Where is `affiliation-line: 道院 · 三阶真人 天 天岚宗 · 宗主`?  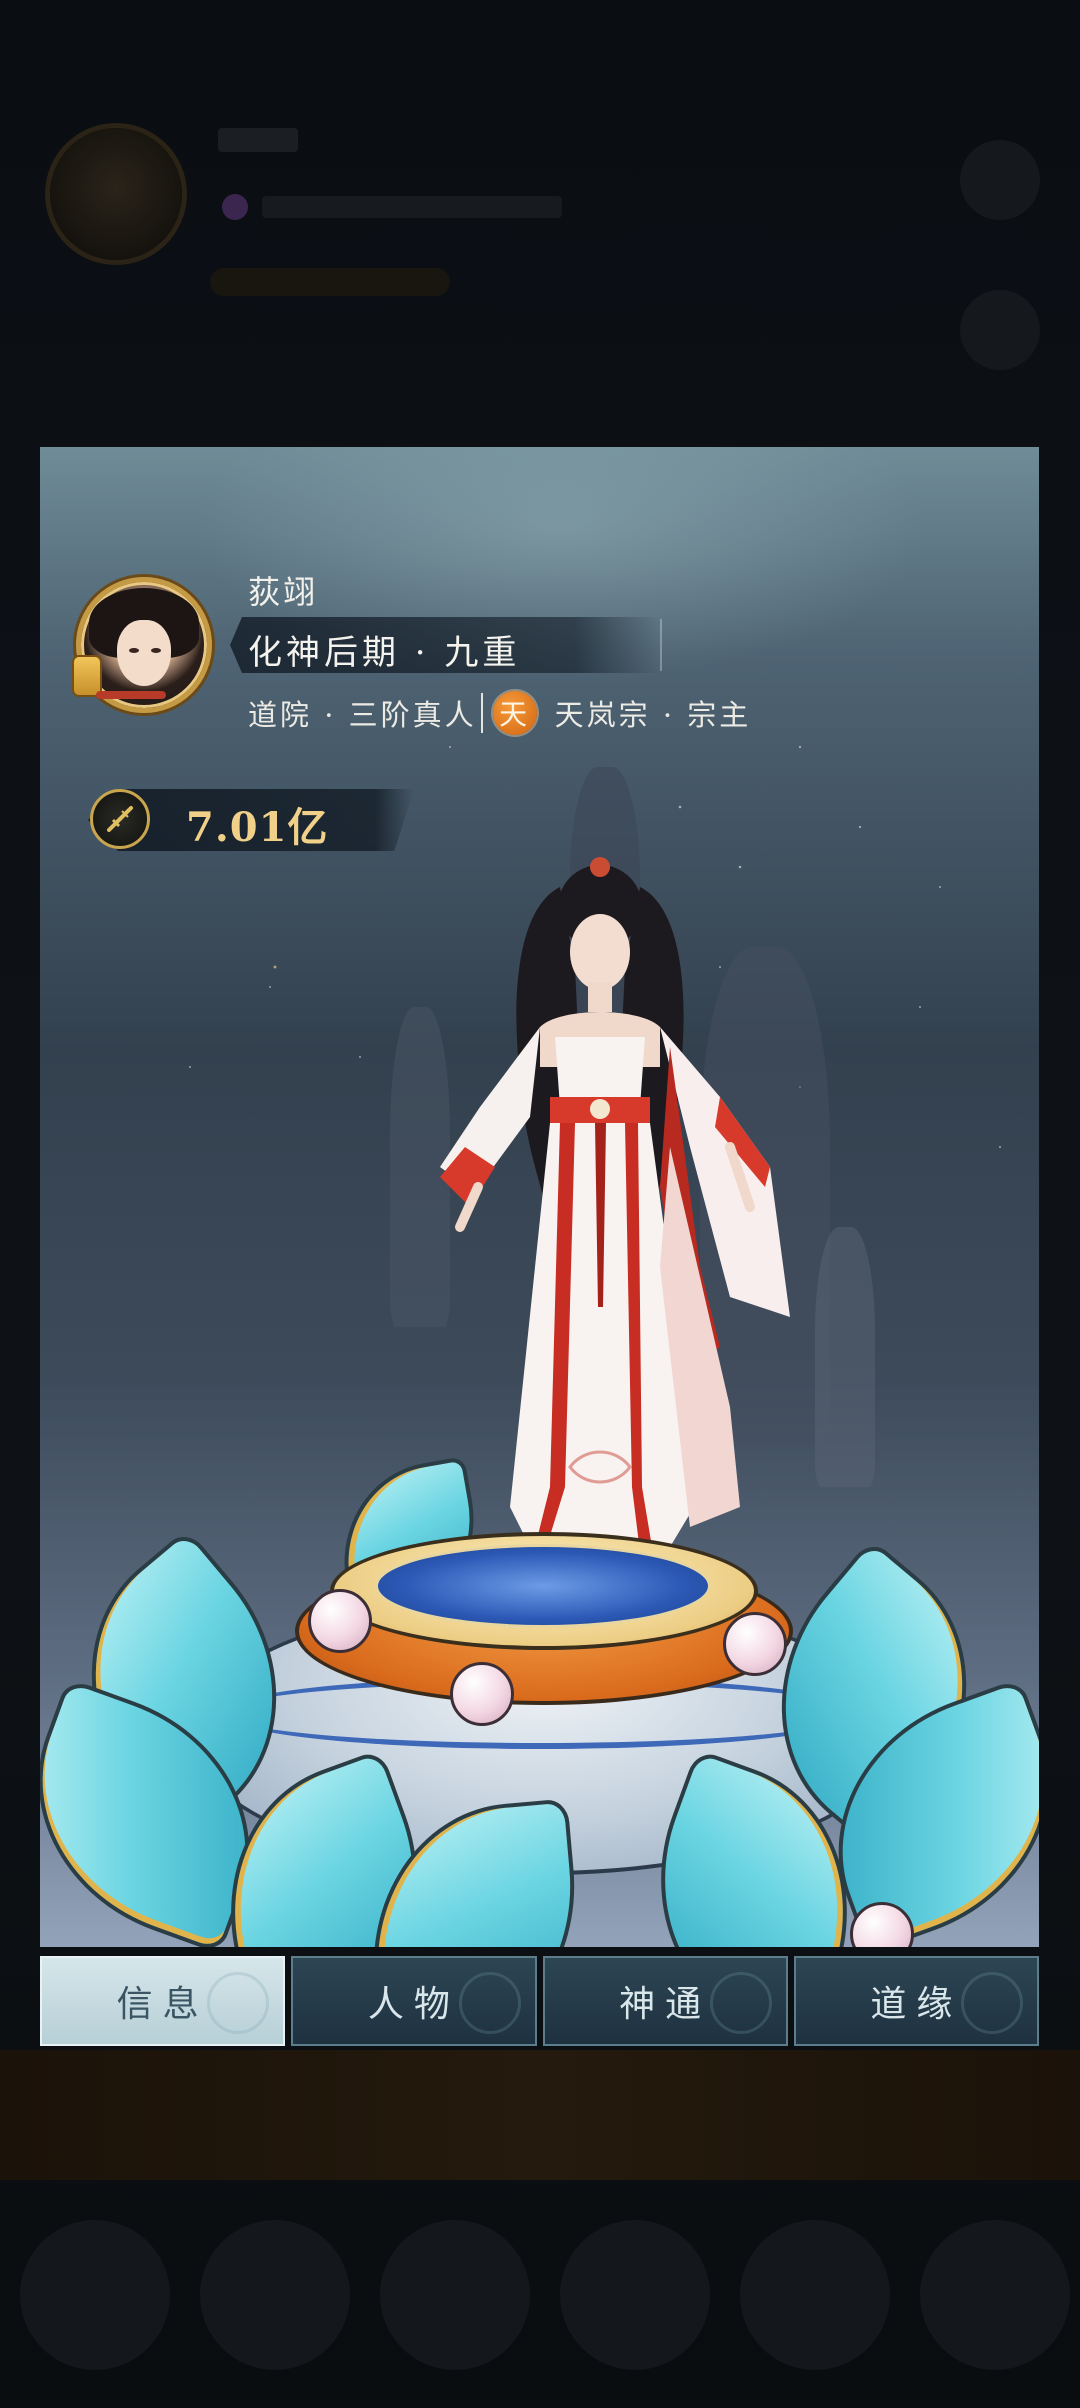
affiliation-line: 道院 · 三阶真人 天 天岚宗 · 宗主 is located at coordinates (499, 713).